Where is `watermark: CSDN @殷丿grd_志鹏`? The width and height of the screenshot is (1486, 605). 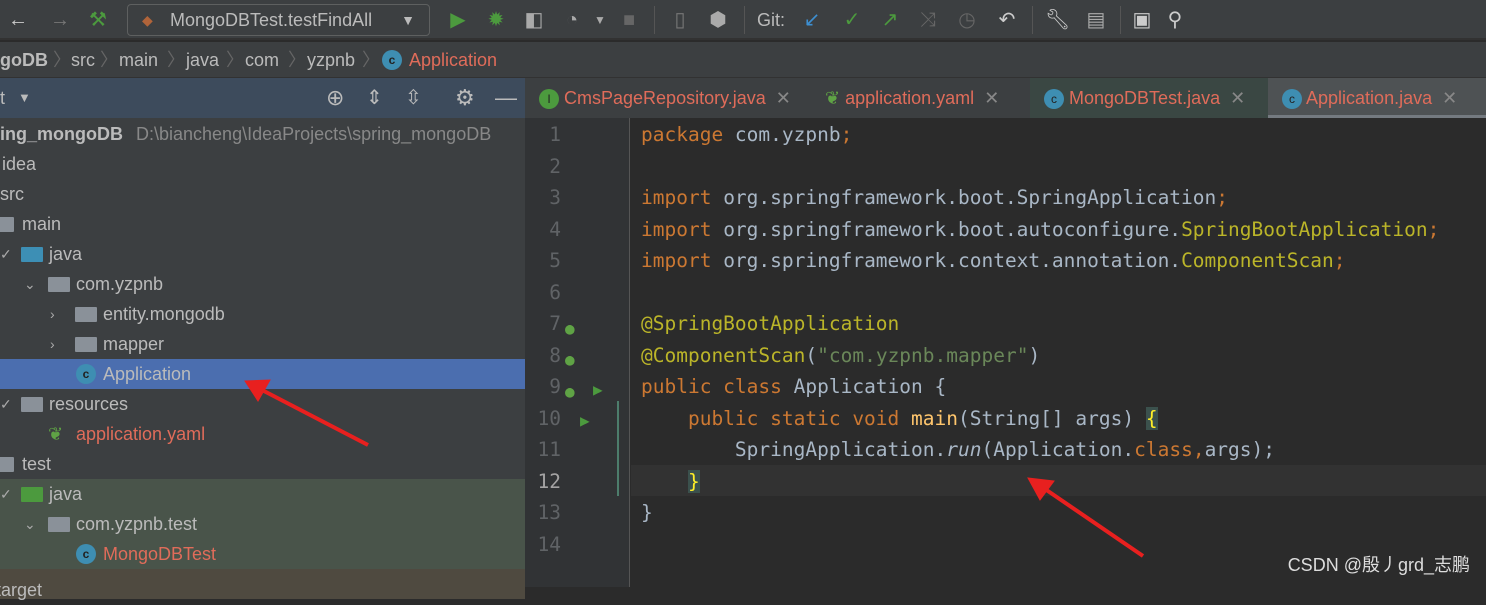 watermark: CSDN @殷丿grd_志鹏 is located at coordinates (1378, 565).